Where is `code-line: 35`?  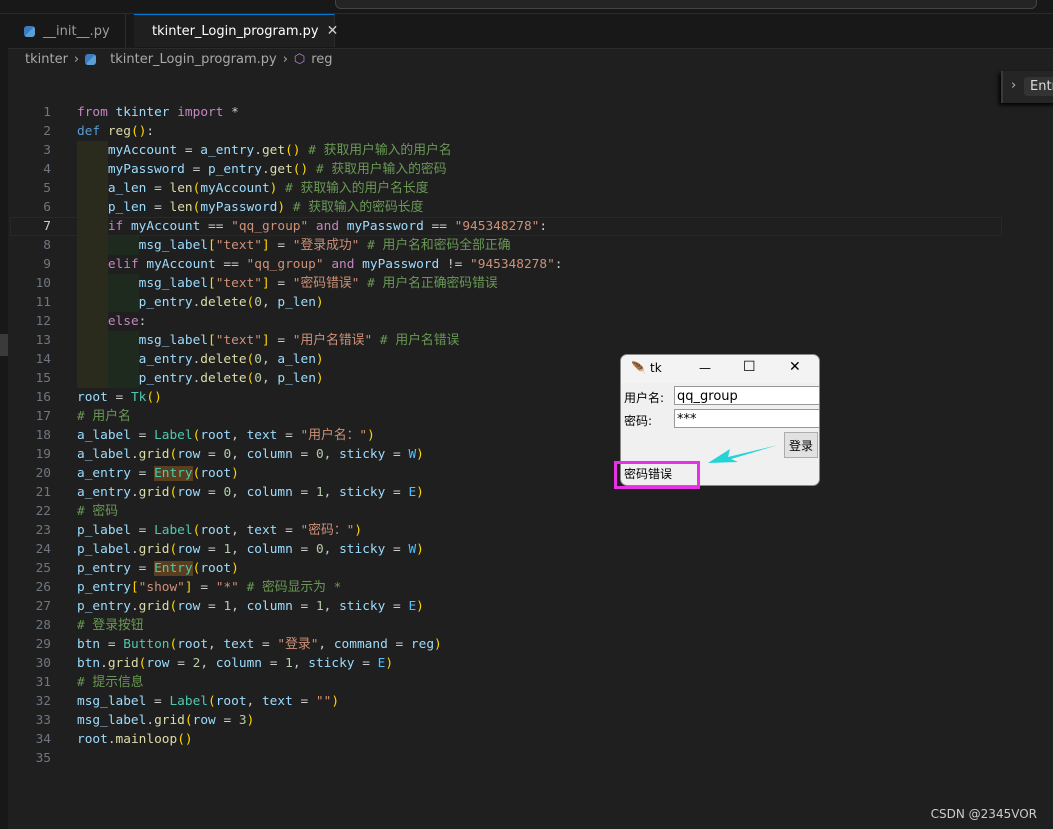 code-line: 35 is located at coordinates (500, 758).